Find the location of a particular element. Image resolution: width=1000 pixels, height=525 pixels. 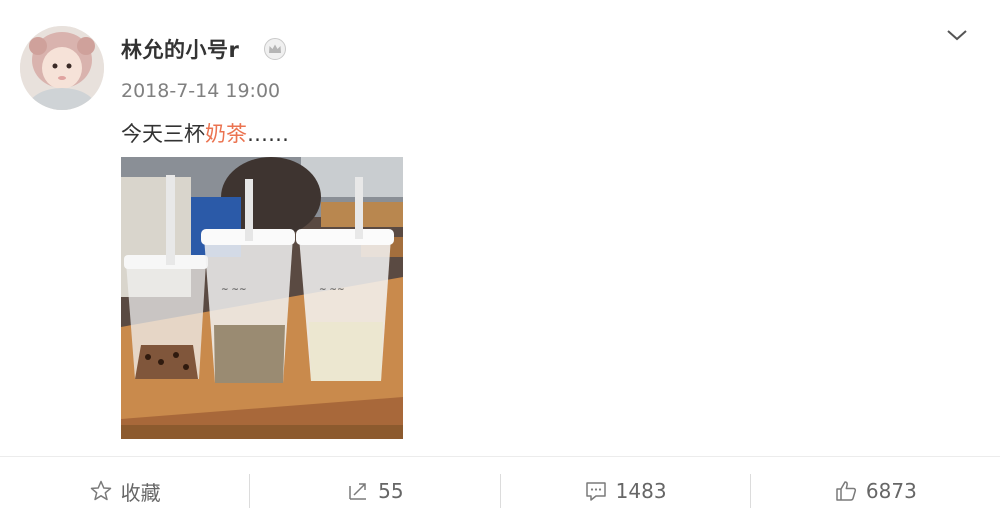

favorite-label: 收藏 is located at coordinates (140, 492).